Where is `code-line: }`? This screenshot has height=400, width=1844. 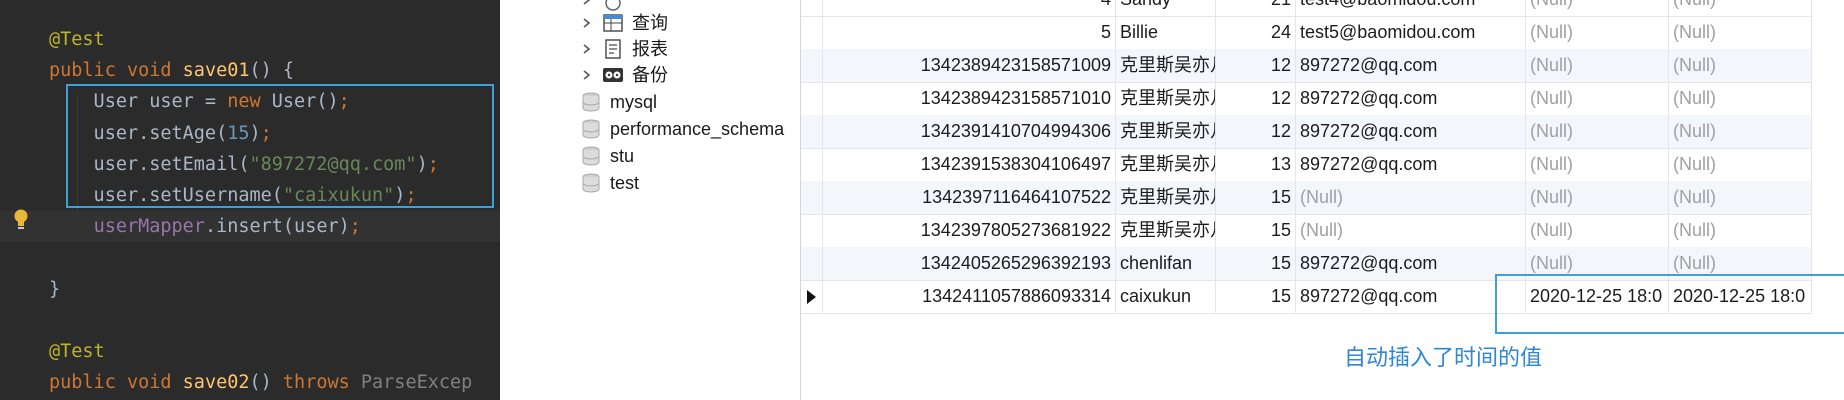
code-line: } is located at coordinates (250, 289).